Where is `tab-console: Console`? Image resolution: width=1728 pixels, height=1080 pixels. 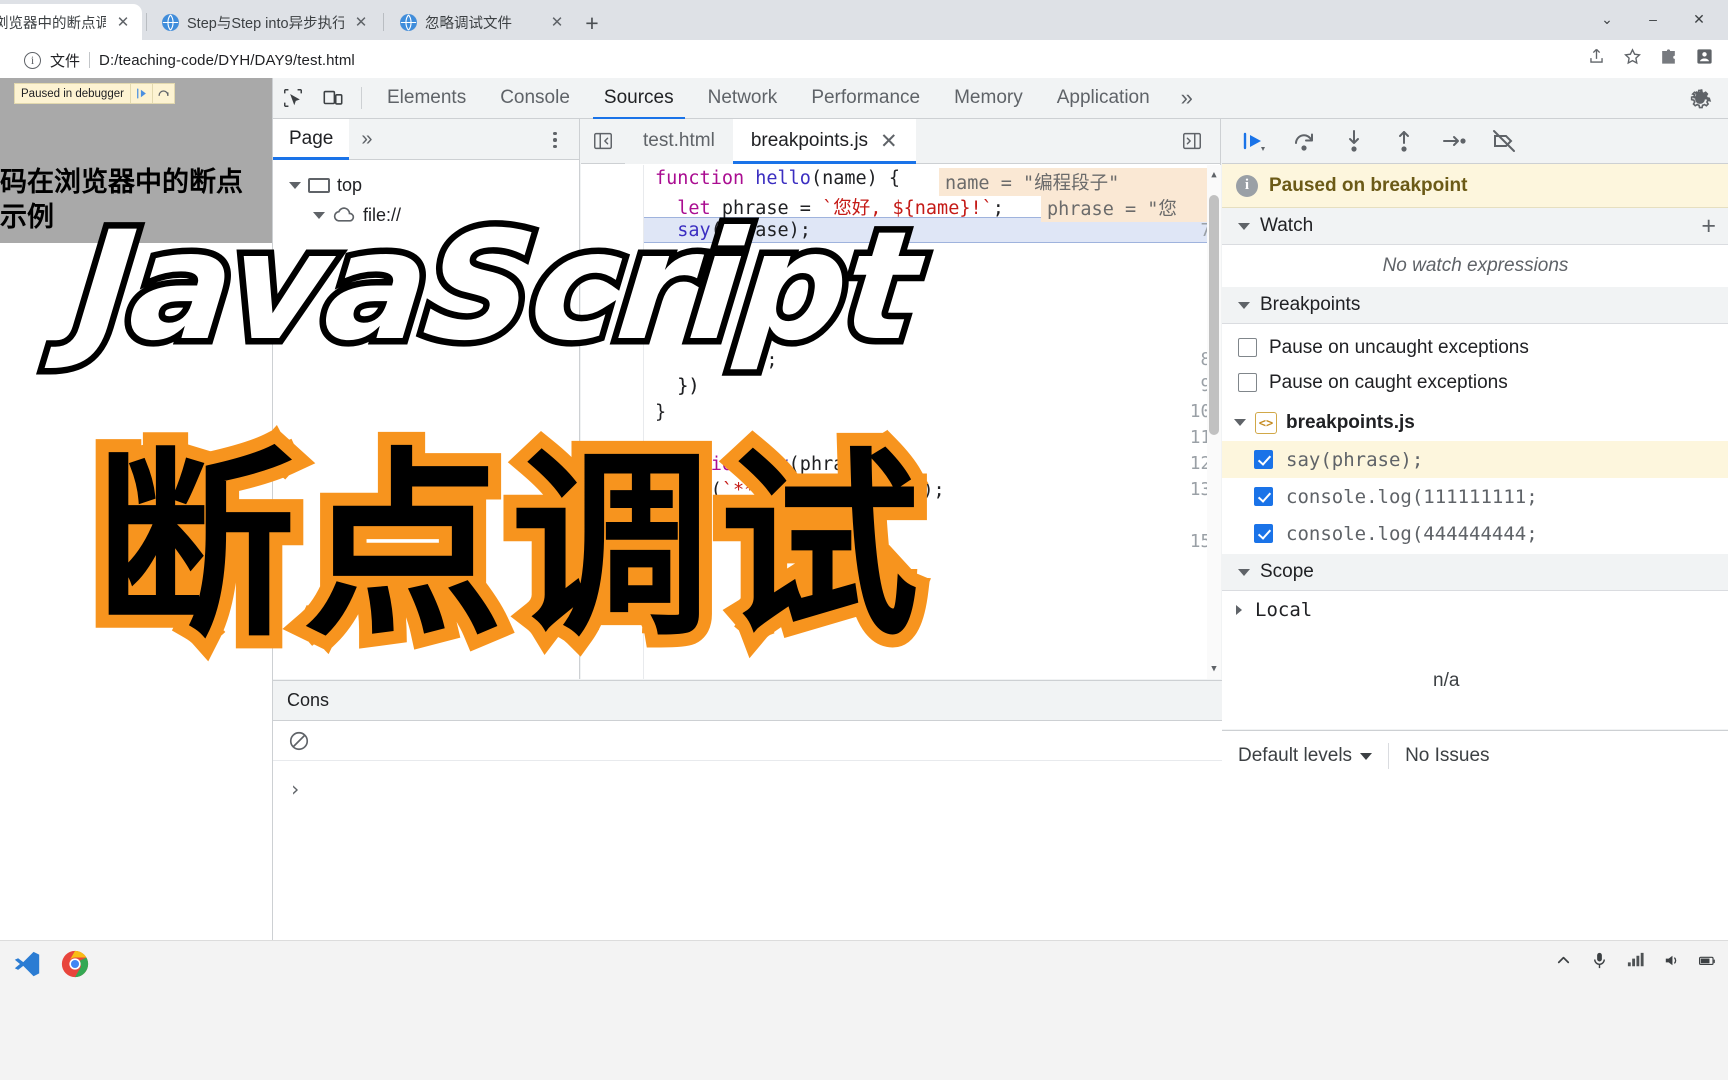
tab-console: Console is located at coordinates (535, 98).